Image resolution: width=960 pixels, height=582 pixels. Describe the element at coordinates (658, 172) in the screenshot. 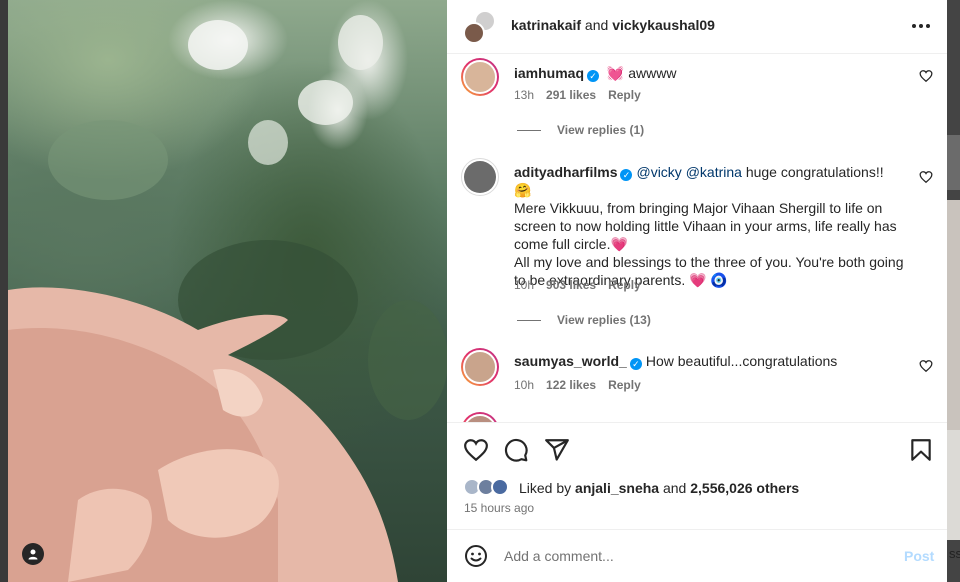

I see `mention-link: @vicky` at that location.